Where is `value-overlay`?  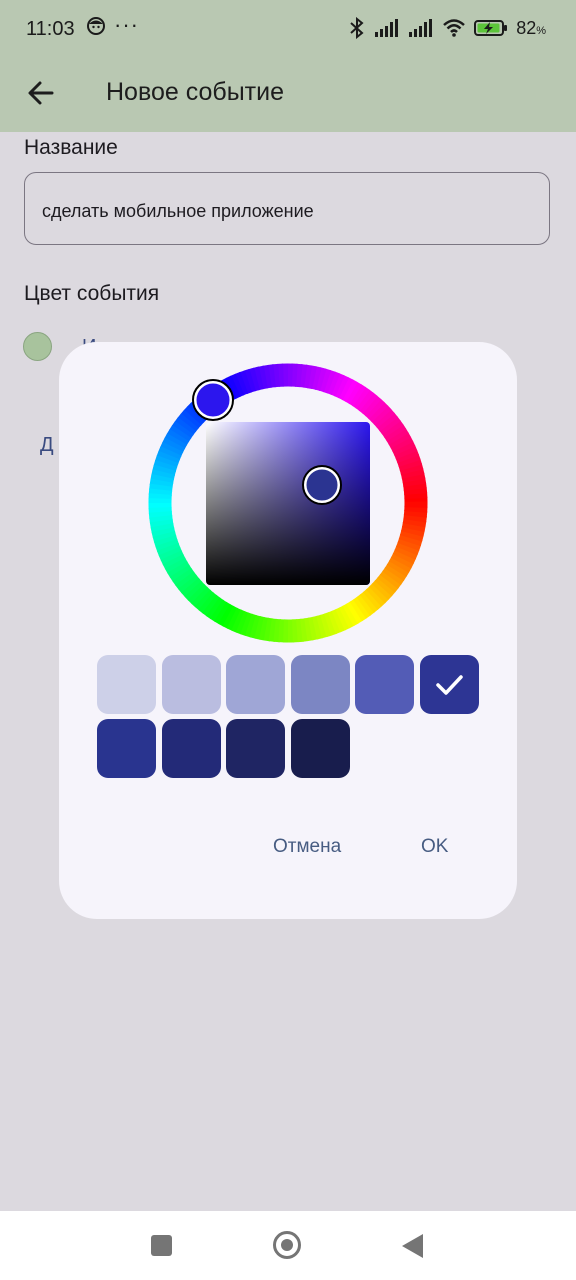
value-overlay is located at coordinates (288, 503).